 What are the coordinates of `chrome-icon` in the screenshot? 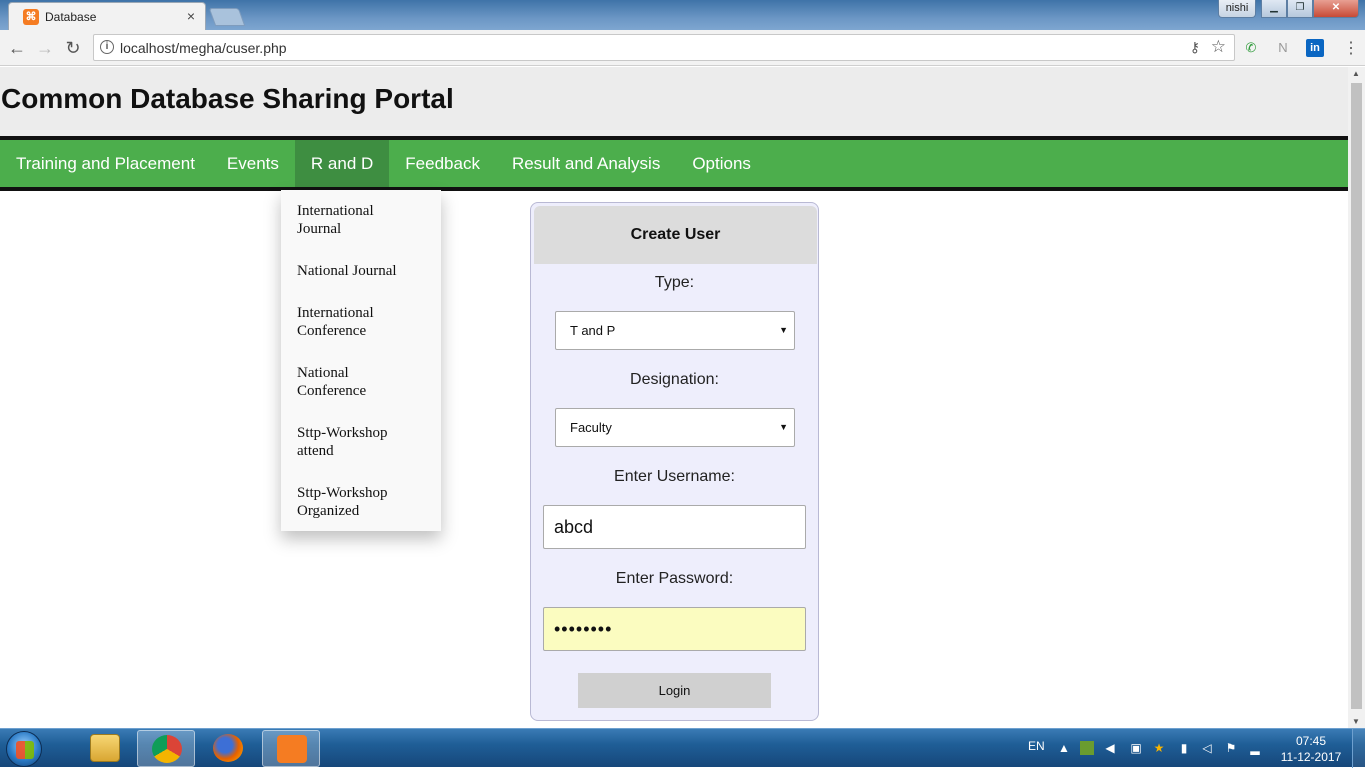 It's located at (167, 749).